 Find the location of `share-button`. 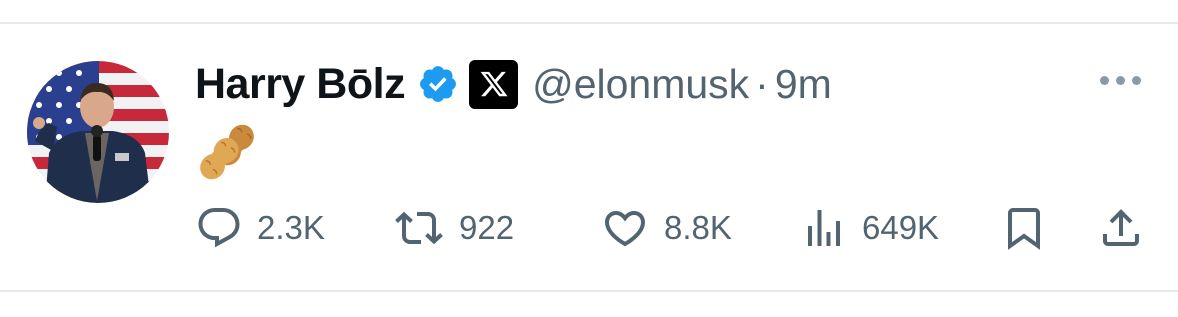

share-button is located at coordinates (1121, 228).